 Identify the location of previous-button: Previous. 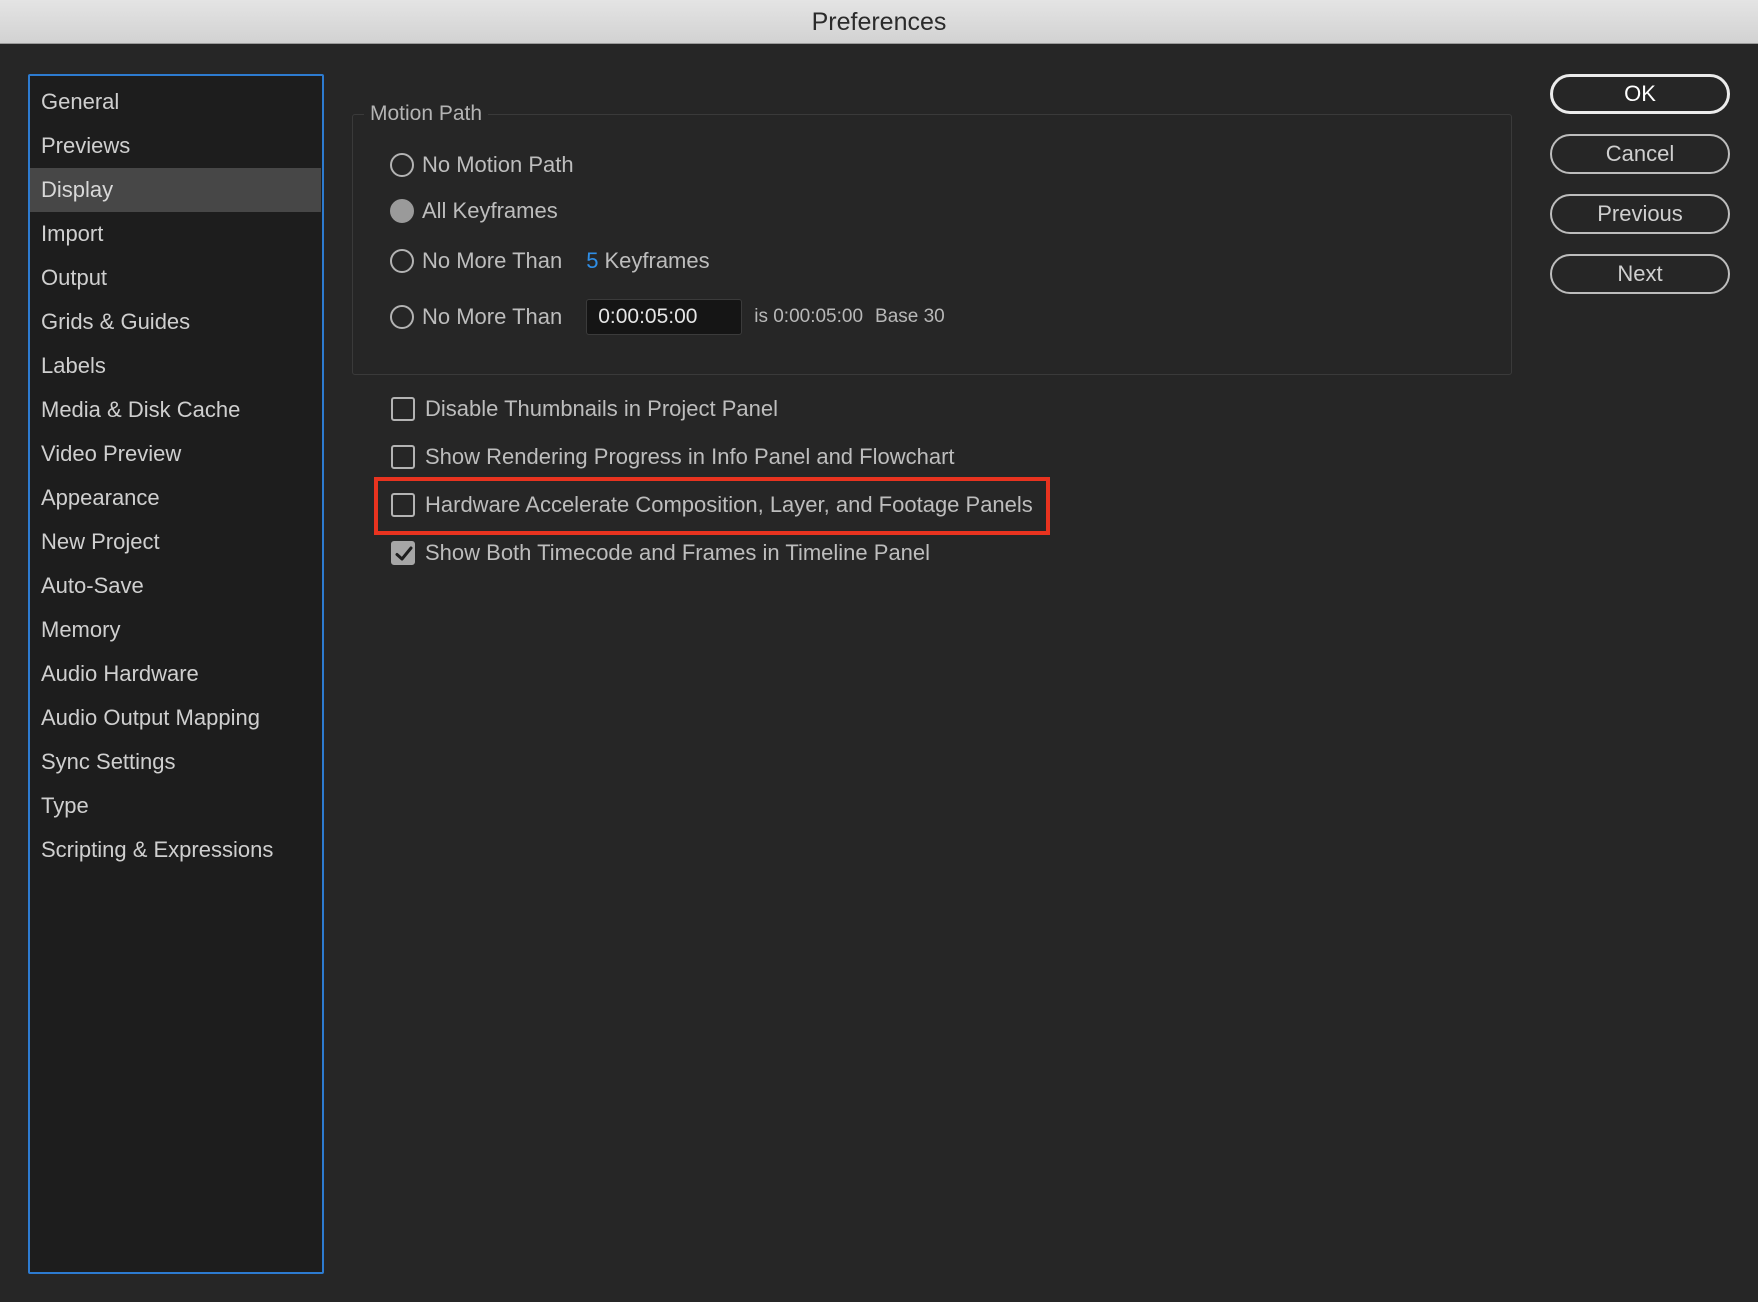
(1640, 214).